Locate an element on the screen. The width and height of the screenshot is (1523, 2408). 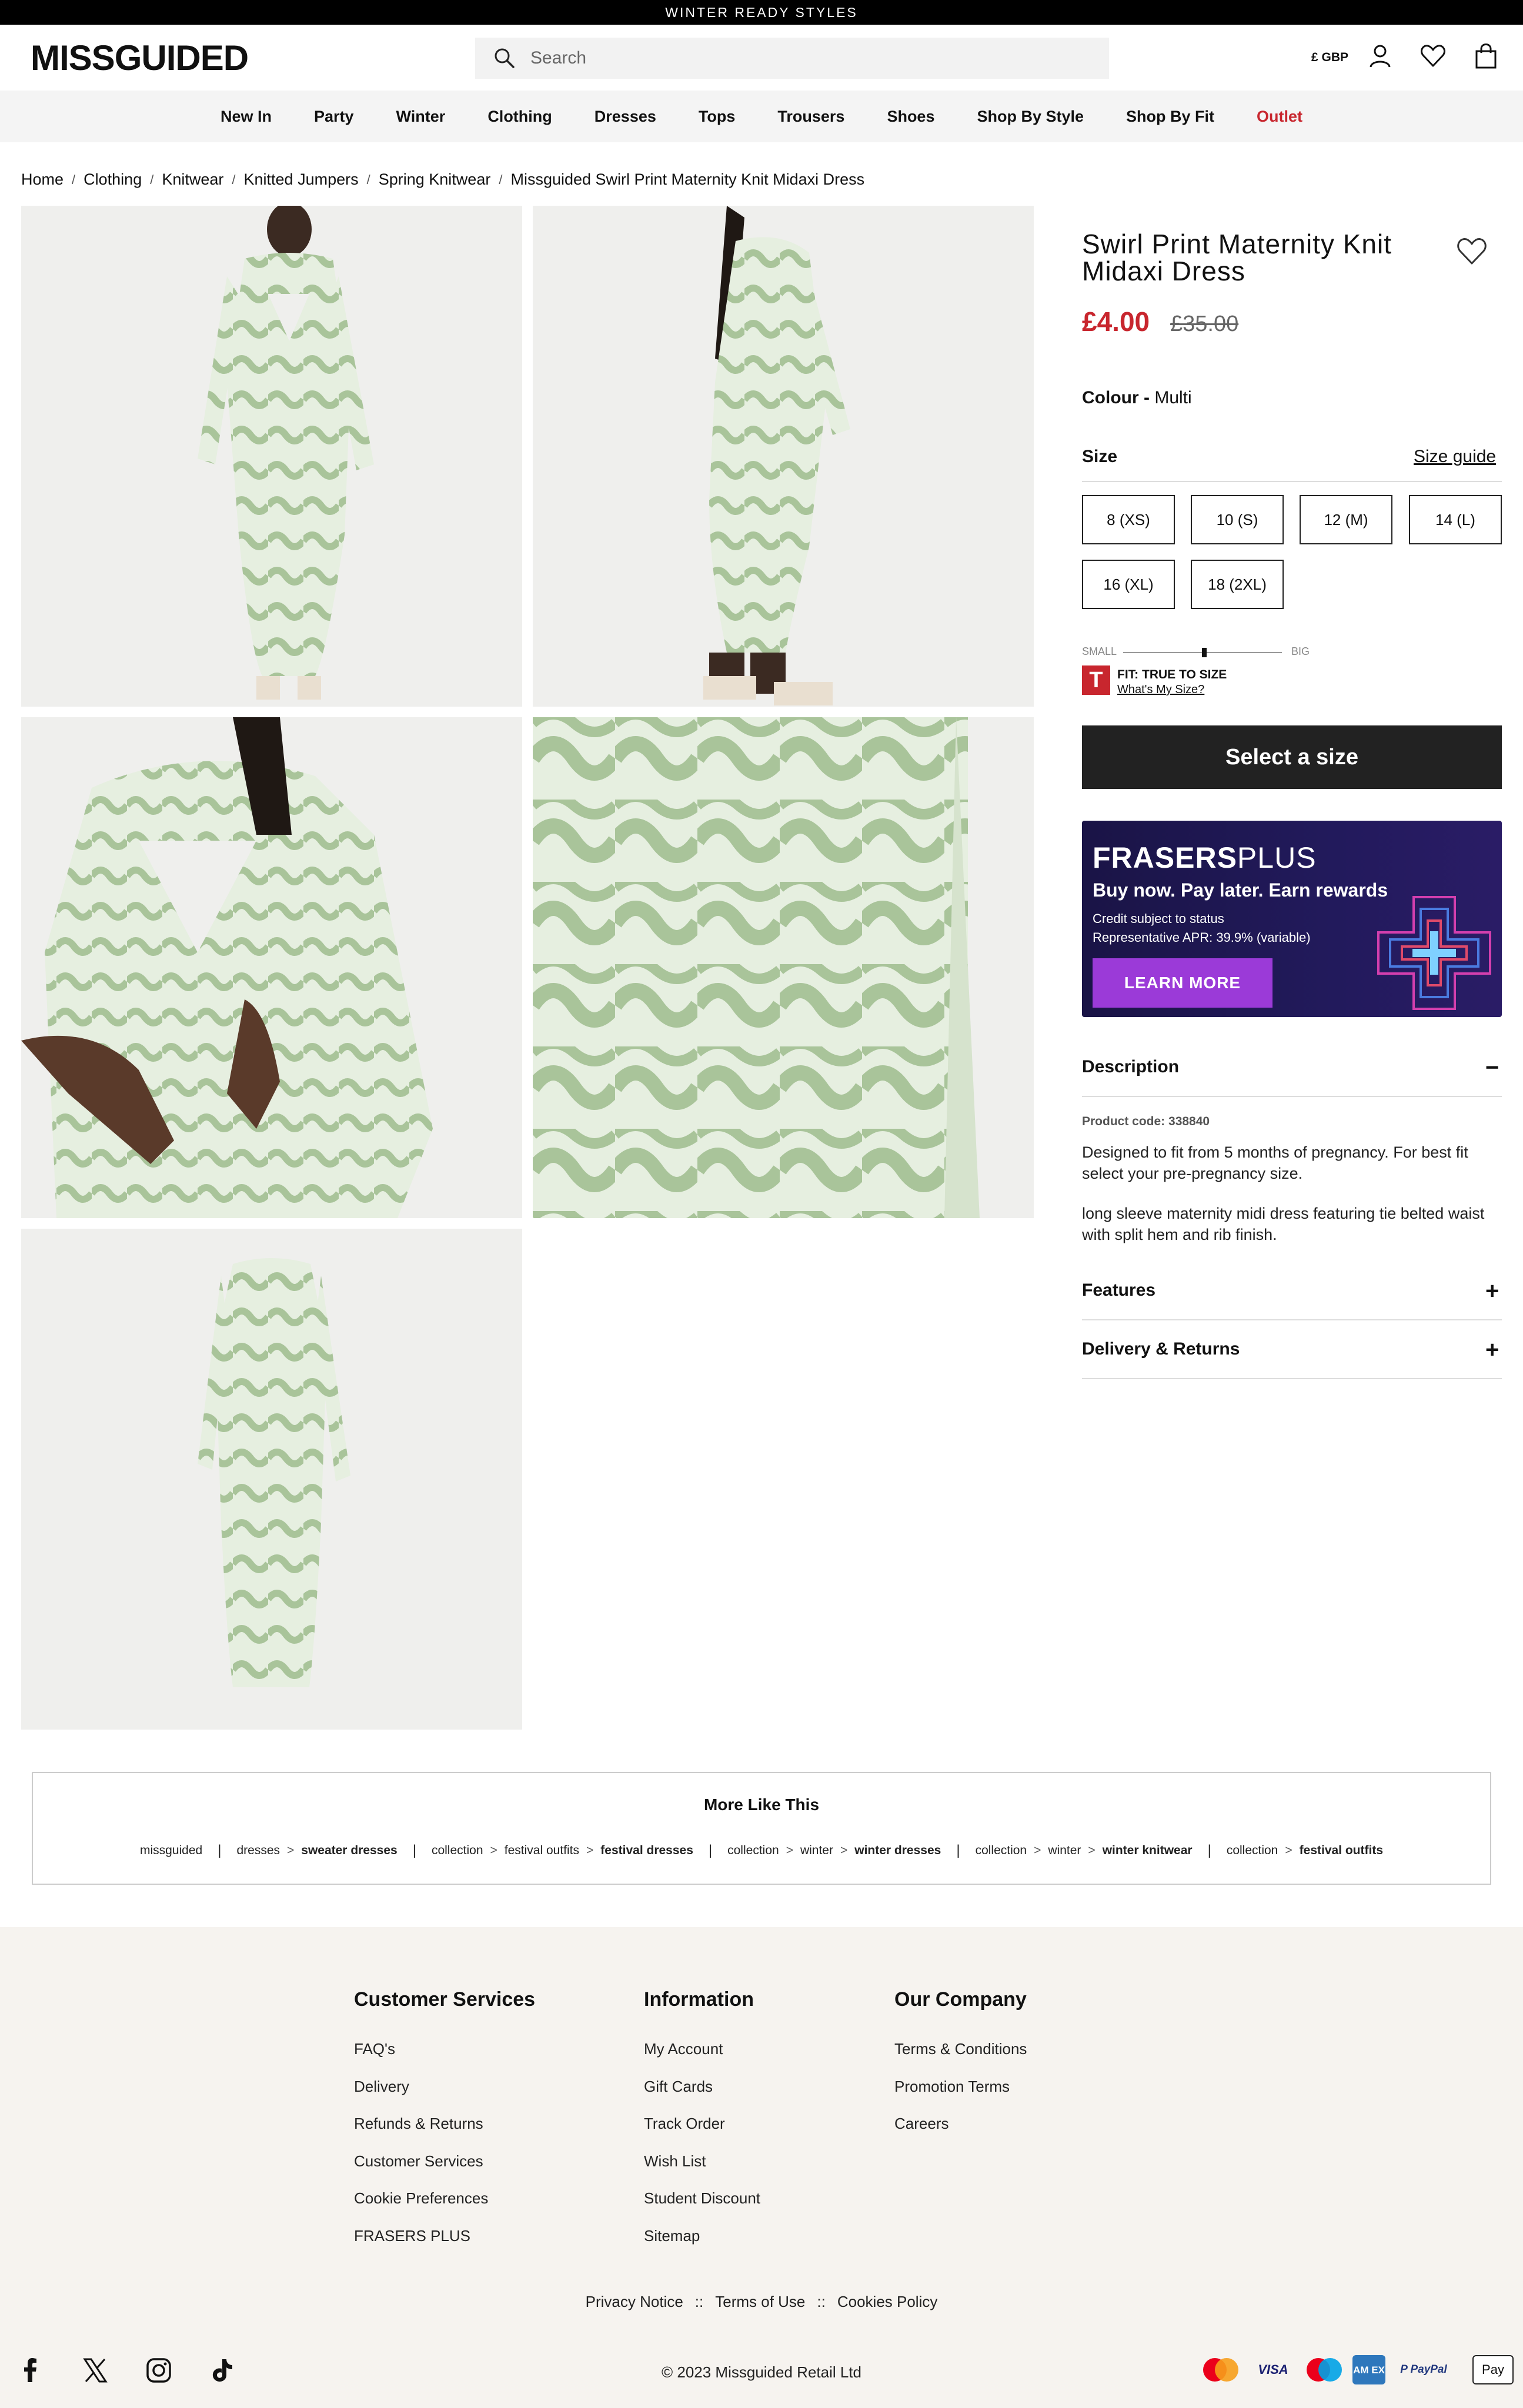
footer-information-title: Information is located at coordinates (699, 2000).